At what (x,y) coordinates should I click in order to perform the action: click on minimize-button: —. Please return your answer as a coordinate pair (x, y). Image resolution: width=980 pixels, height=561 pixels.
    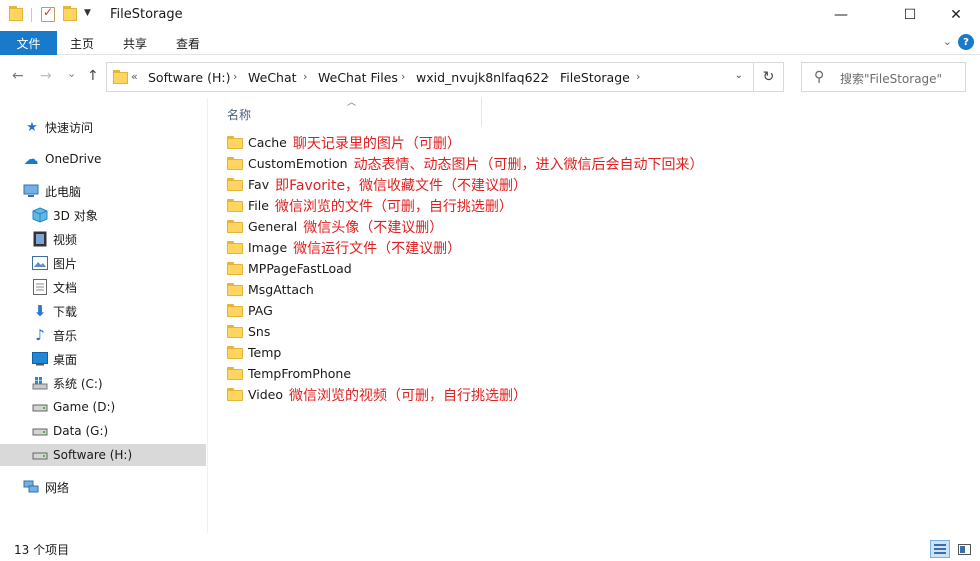
    Looking at the image, I should click on (841, 15).